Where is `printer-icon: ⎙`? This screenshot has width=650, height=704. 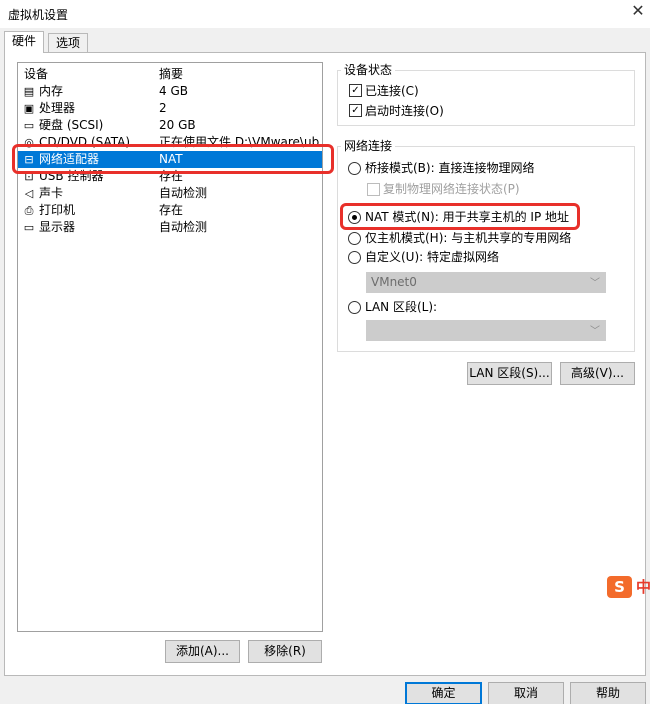 printer-icon: ⎙ is located at coordinates (29, 210).